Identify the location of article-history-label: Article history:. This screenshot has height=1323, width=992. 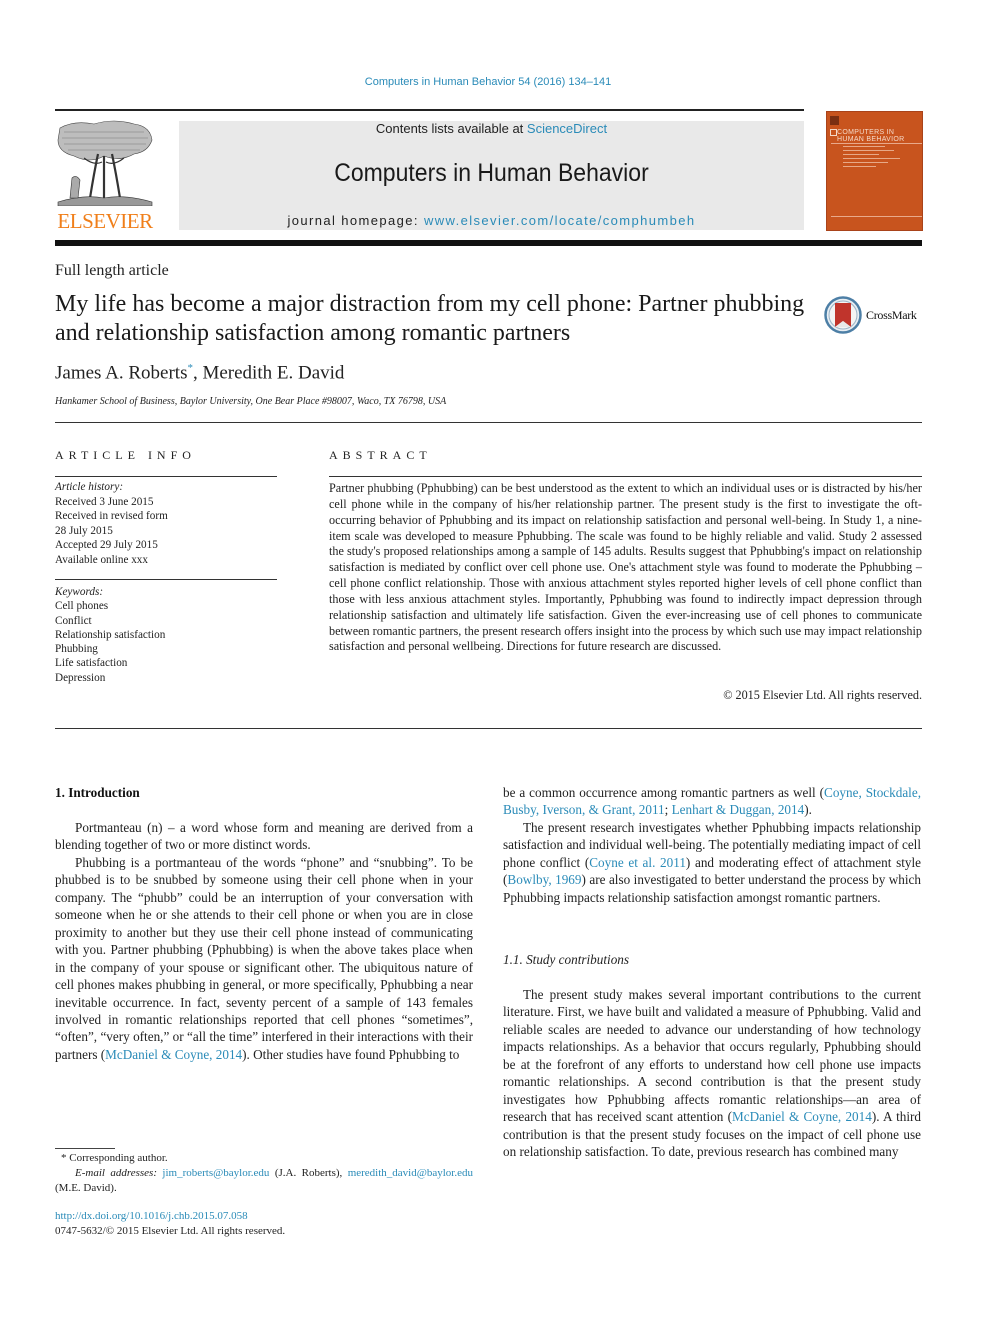
(89, 487).